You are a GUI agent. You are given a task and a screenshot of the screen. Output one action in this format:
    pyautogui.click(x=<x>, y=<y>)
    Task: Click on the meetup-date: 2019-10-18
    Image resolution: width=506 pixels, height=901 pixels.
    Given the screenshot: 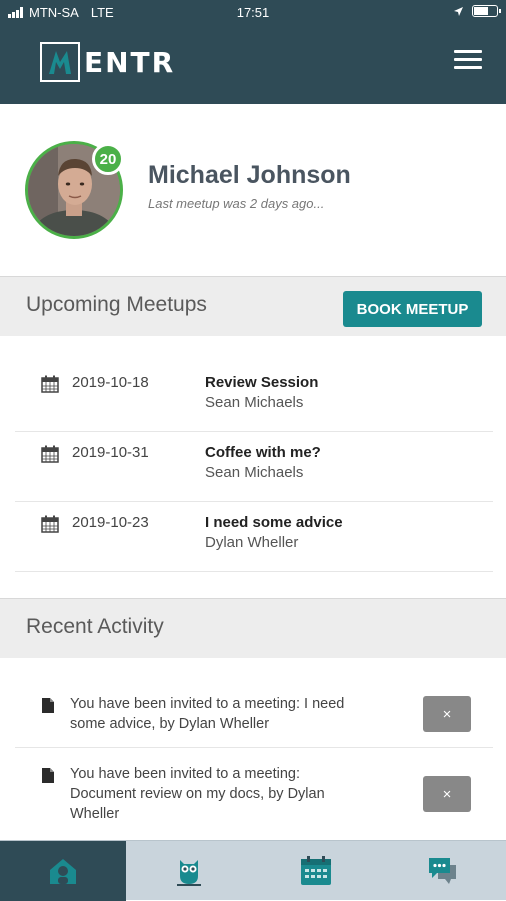 What is the action you would take?
    pyautogui.click(x=110, y=382)
    